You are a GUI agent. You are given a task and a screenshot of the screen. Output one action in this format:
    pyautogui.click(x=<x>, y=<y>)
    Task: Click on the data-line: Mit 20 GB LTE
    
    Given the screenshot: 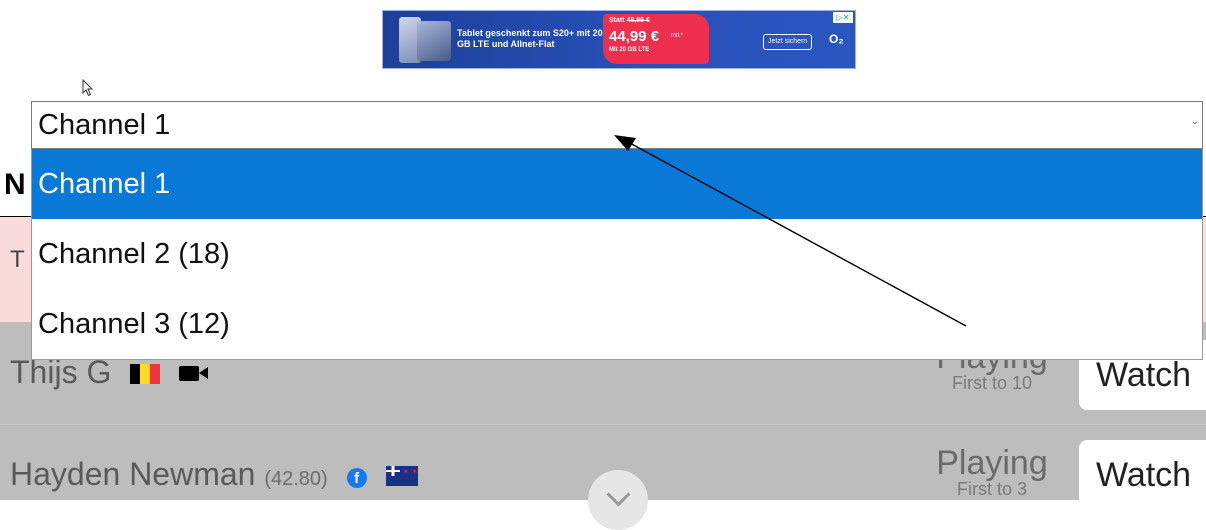 What is the action you would take?
    pyautogui.click(x=629, y=50)
    